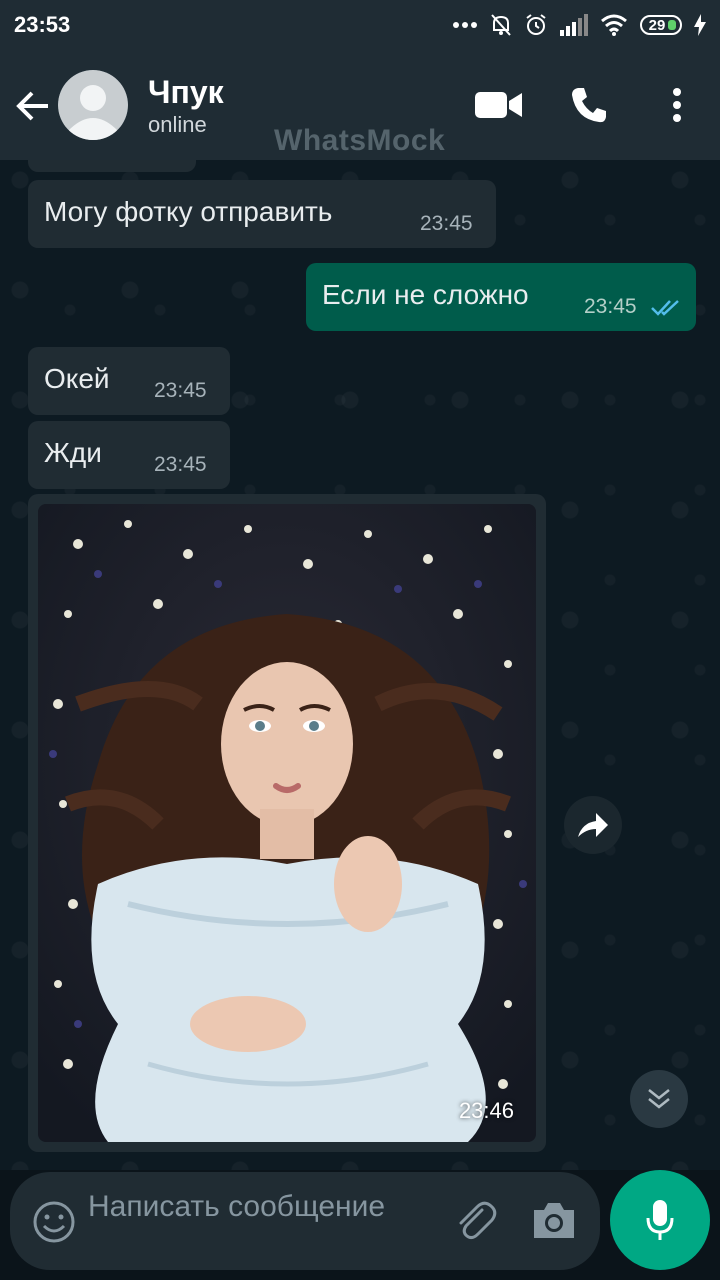 The image size is (720, 1280). I want to click on chevron-double-down-icon, so click(659, 1099).